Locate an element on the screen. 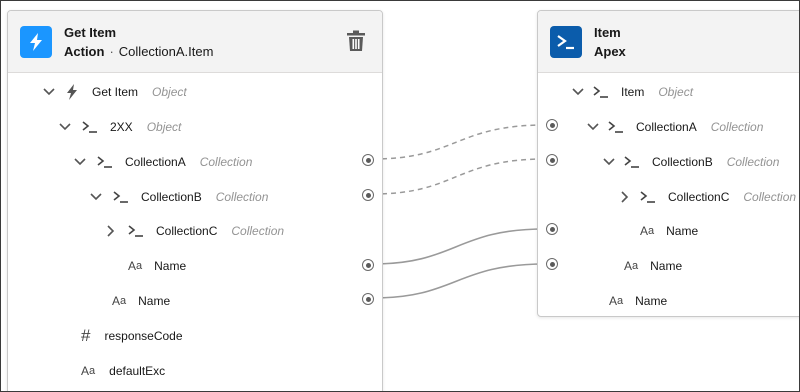 The width and height of the screenshot is (800, 392). tree-row-2xx: 2XX Object is located at coordinates (119, 127).